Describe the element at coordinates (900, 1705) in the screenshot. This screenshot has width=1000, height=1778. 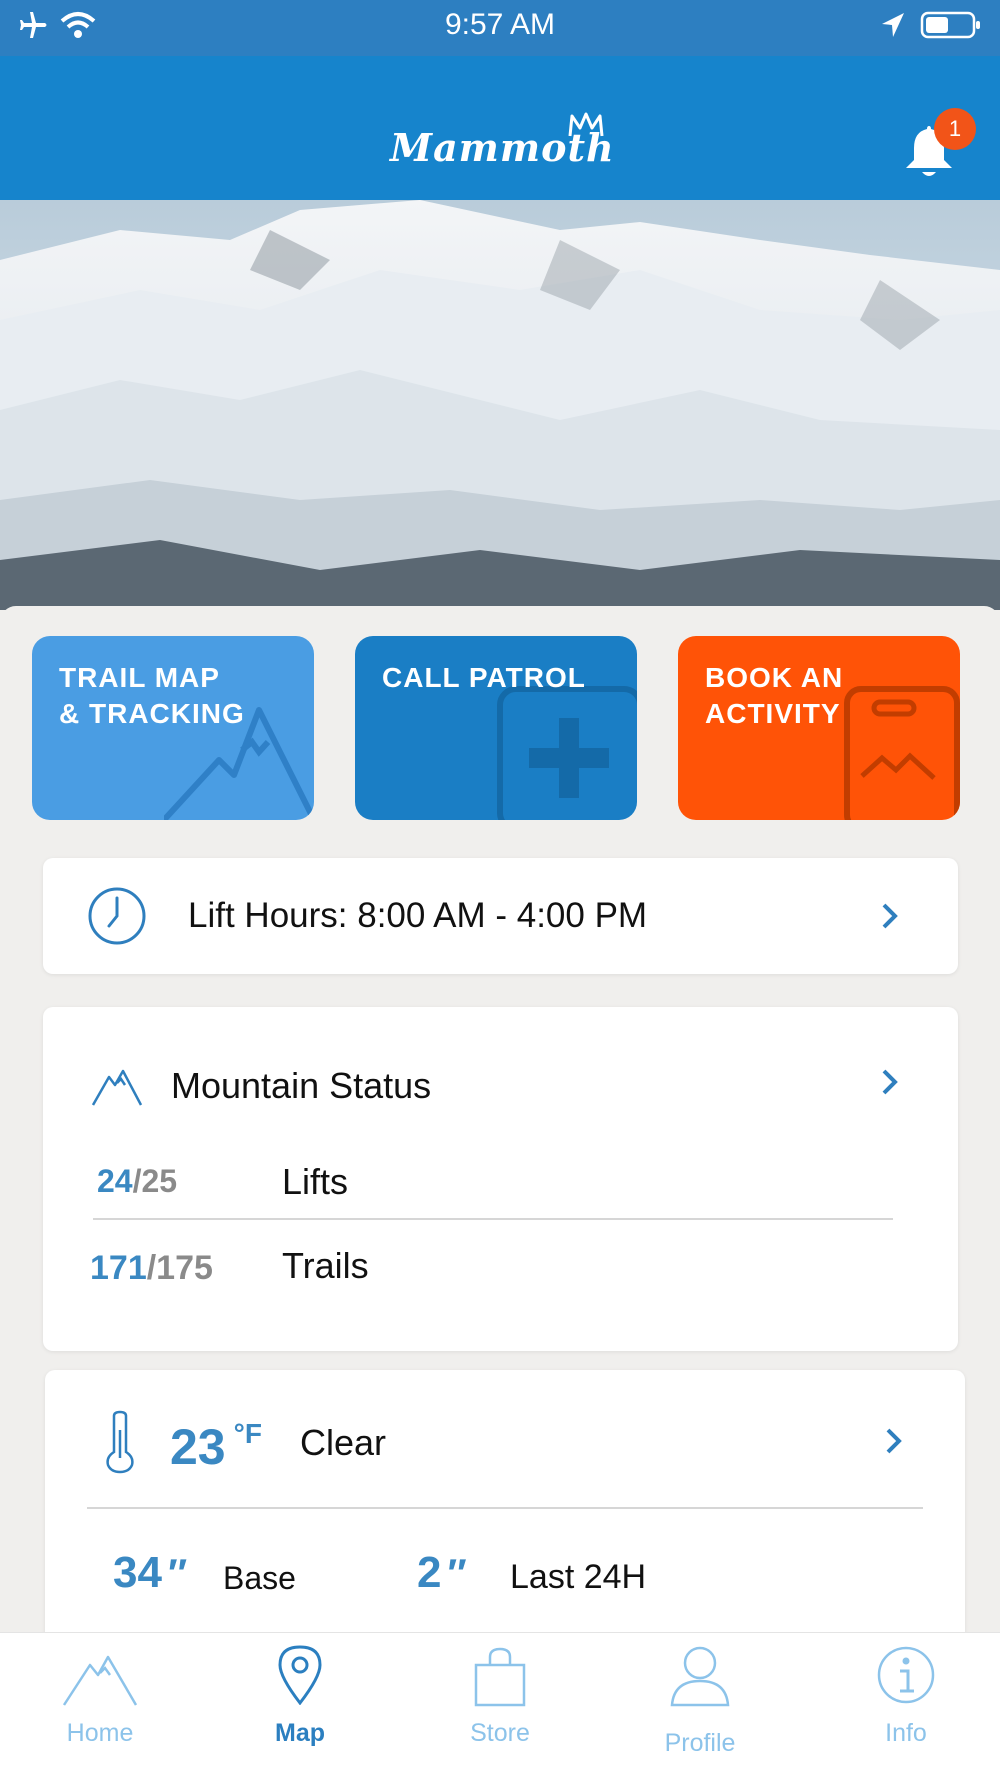
I see `tab-info: Info` at that location.